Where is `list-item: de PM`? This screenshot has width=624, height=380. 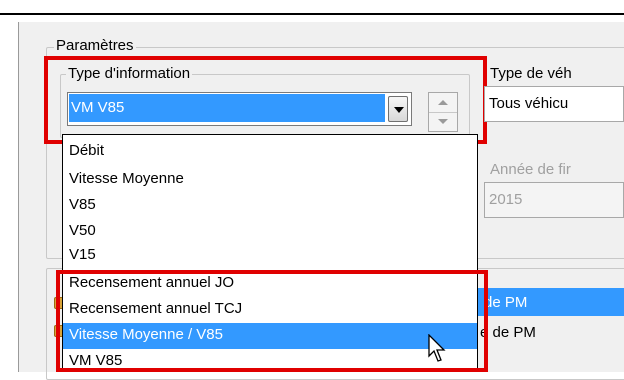 list-item: de PM is located at coordinates (505, 302).